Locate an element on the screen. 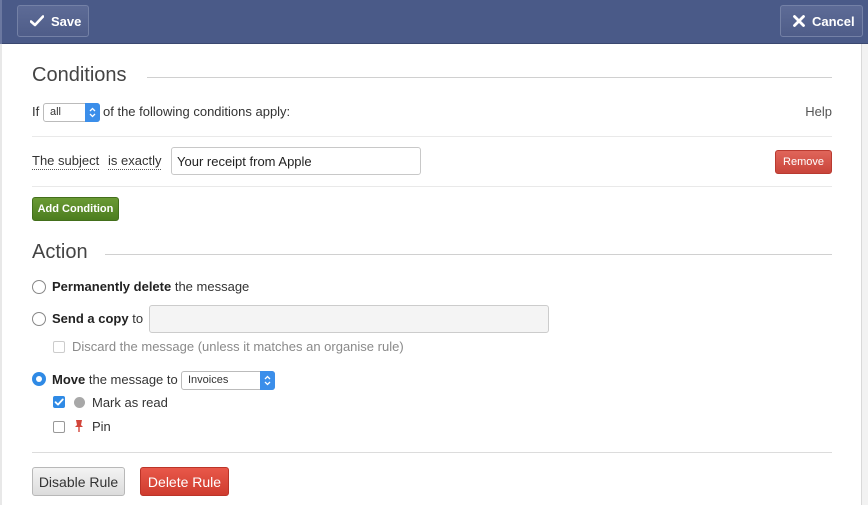 Image resolution: width=868 pixels, height=505 pixels. move-option-rest: the message to is located at coordinates (133, 379).